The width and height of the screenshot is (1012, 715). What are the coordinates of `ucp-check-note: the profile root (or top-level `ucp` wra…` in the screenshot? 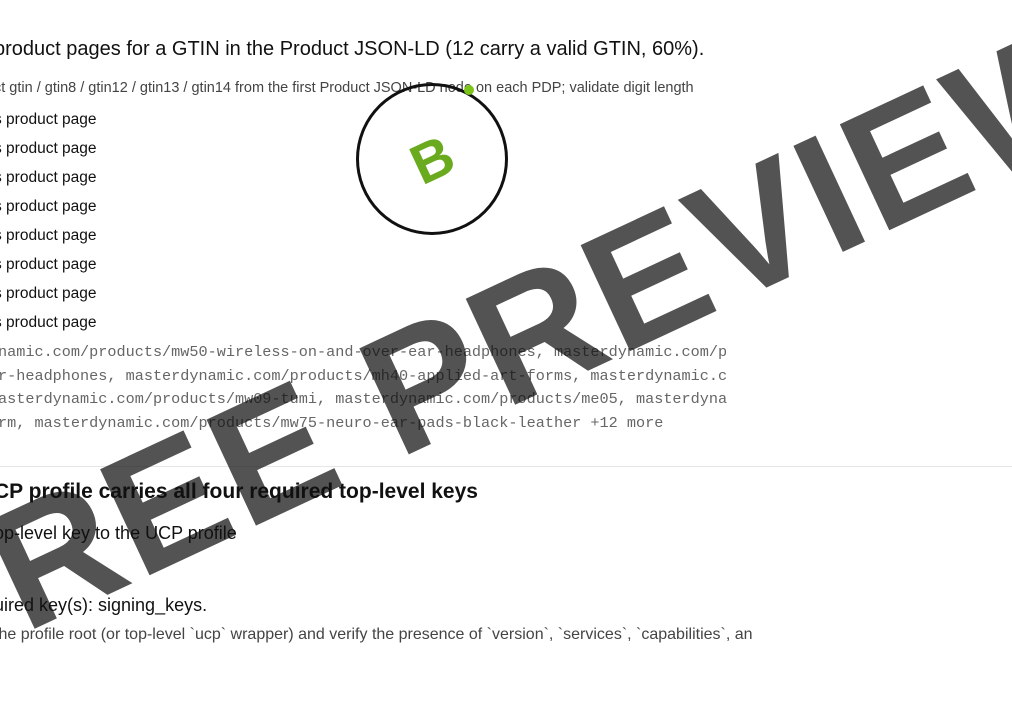 It's located at (376, 634).